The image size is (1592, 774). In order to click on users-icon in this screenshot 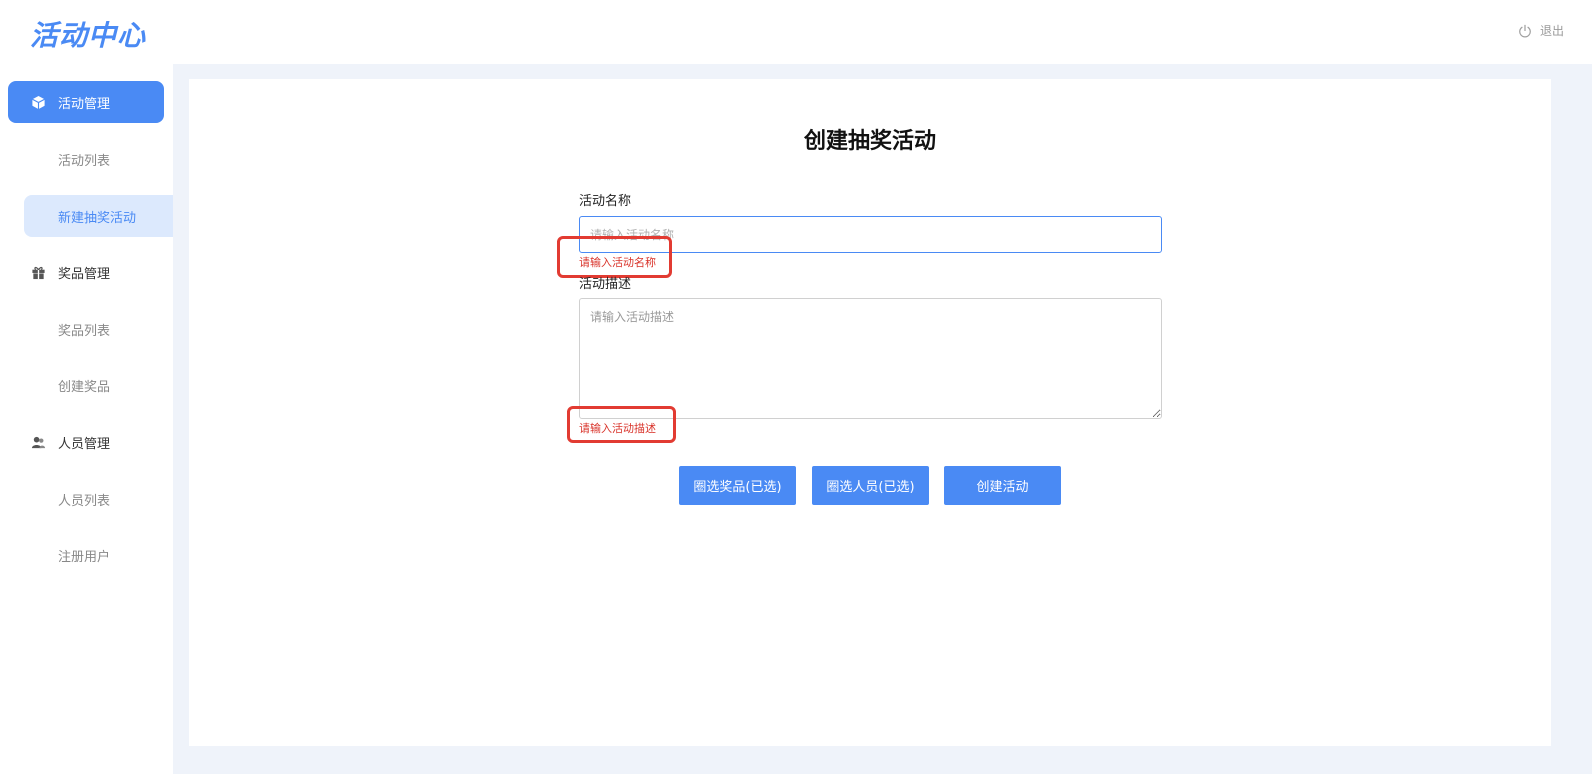, I will do `click(38, 442)`.